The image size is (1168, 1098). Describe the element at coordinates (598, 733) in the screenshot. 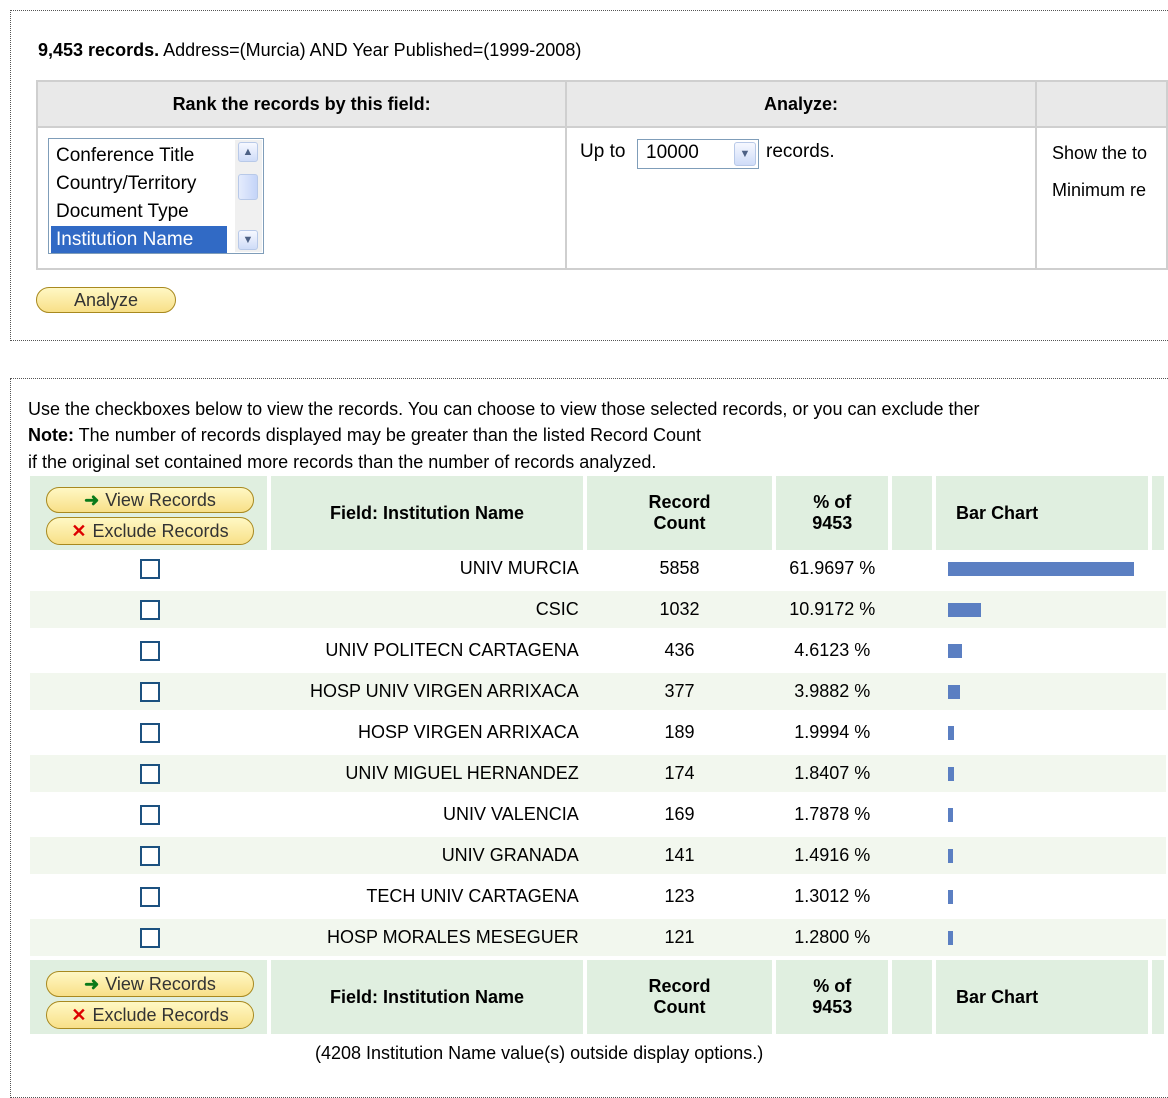

I see `table-row: HOSP VIRGEN ARRIXACA 189 1.9994 %` at that location.